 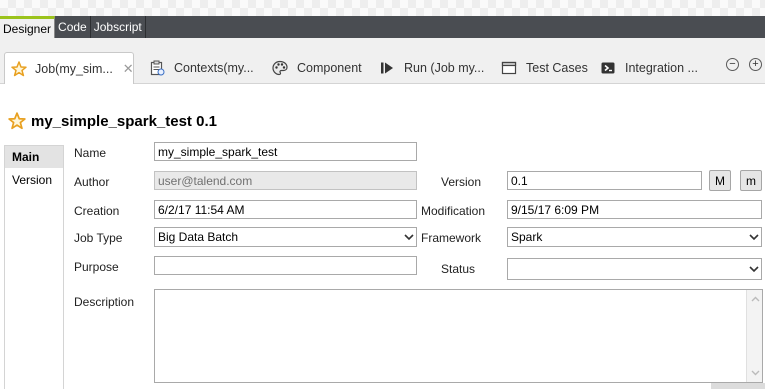 I want to click on job-type-value: Big Data Batch, so click(x=198, y=237).